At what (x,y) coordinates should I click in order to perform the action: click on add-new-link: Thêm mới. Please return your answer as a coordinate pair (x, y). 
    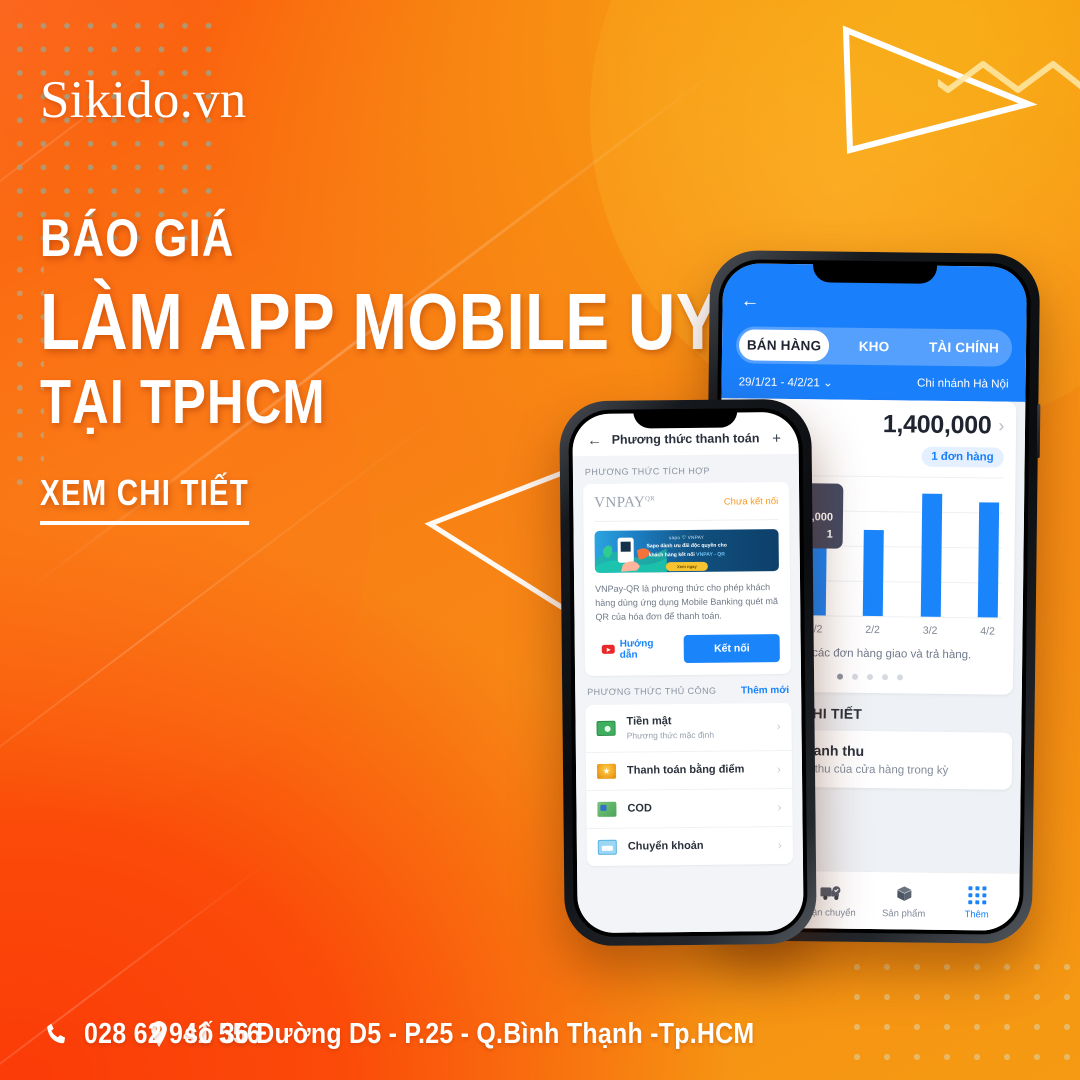
    Looking at the image, I should click on (765, 691).